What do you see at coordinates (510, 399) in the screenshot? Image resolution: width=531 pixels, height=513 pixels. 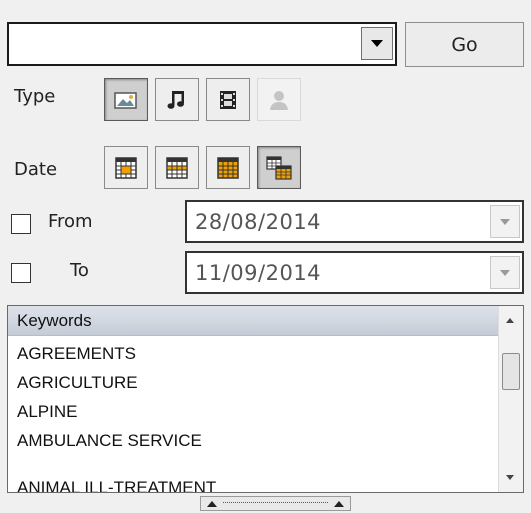 I see `keywords-scrollbar` at bounding box center [510, 399].